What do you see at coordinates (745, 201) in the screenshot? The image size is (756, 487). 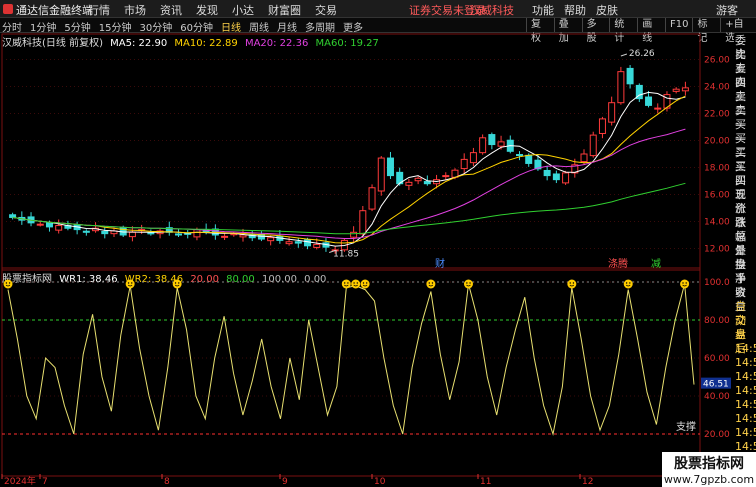 I see `side-panel-item: 现价` at bounding box center [745, 201].